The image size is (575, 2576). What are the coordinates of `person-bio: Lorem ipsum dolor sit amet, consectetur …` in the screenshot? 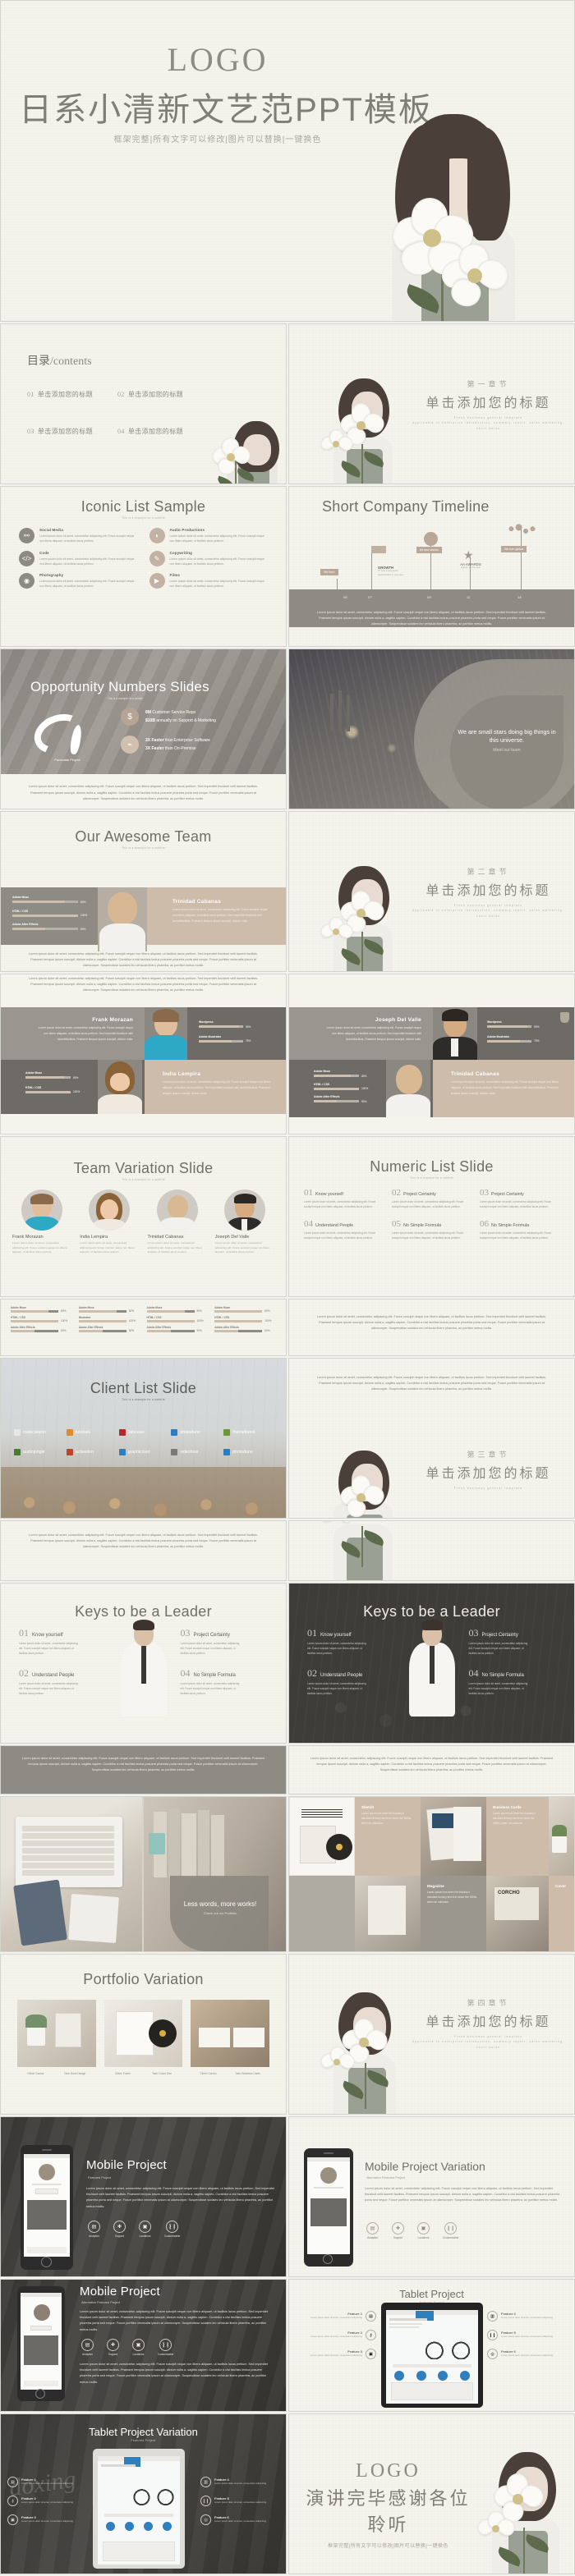 It's located at (175, 1247).